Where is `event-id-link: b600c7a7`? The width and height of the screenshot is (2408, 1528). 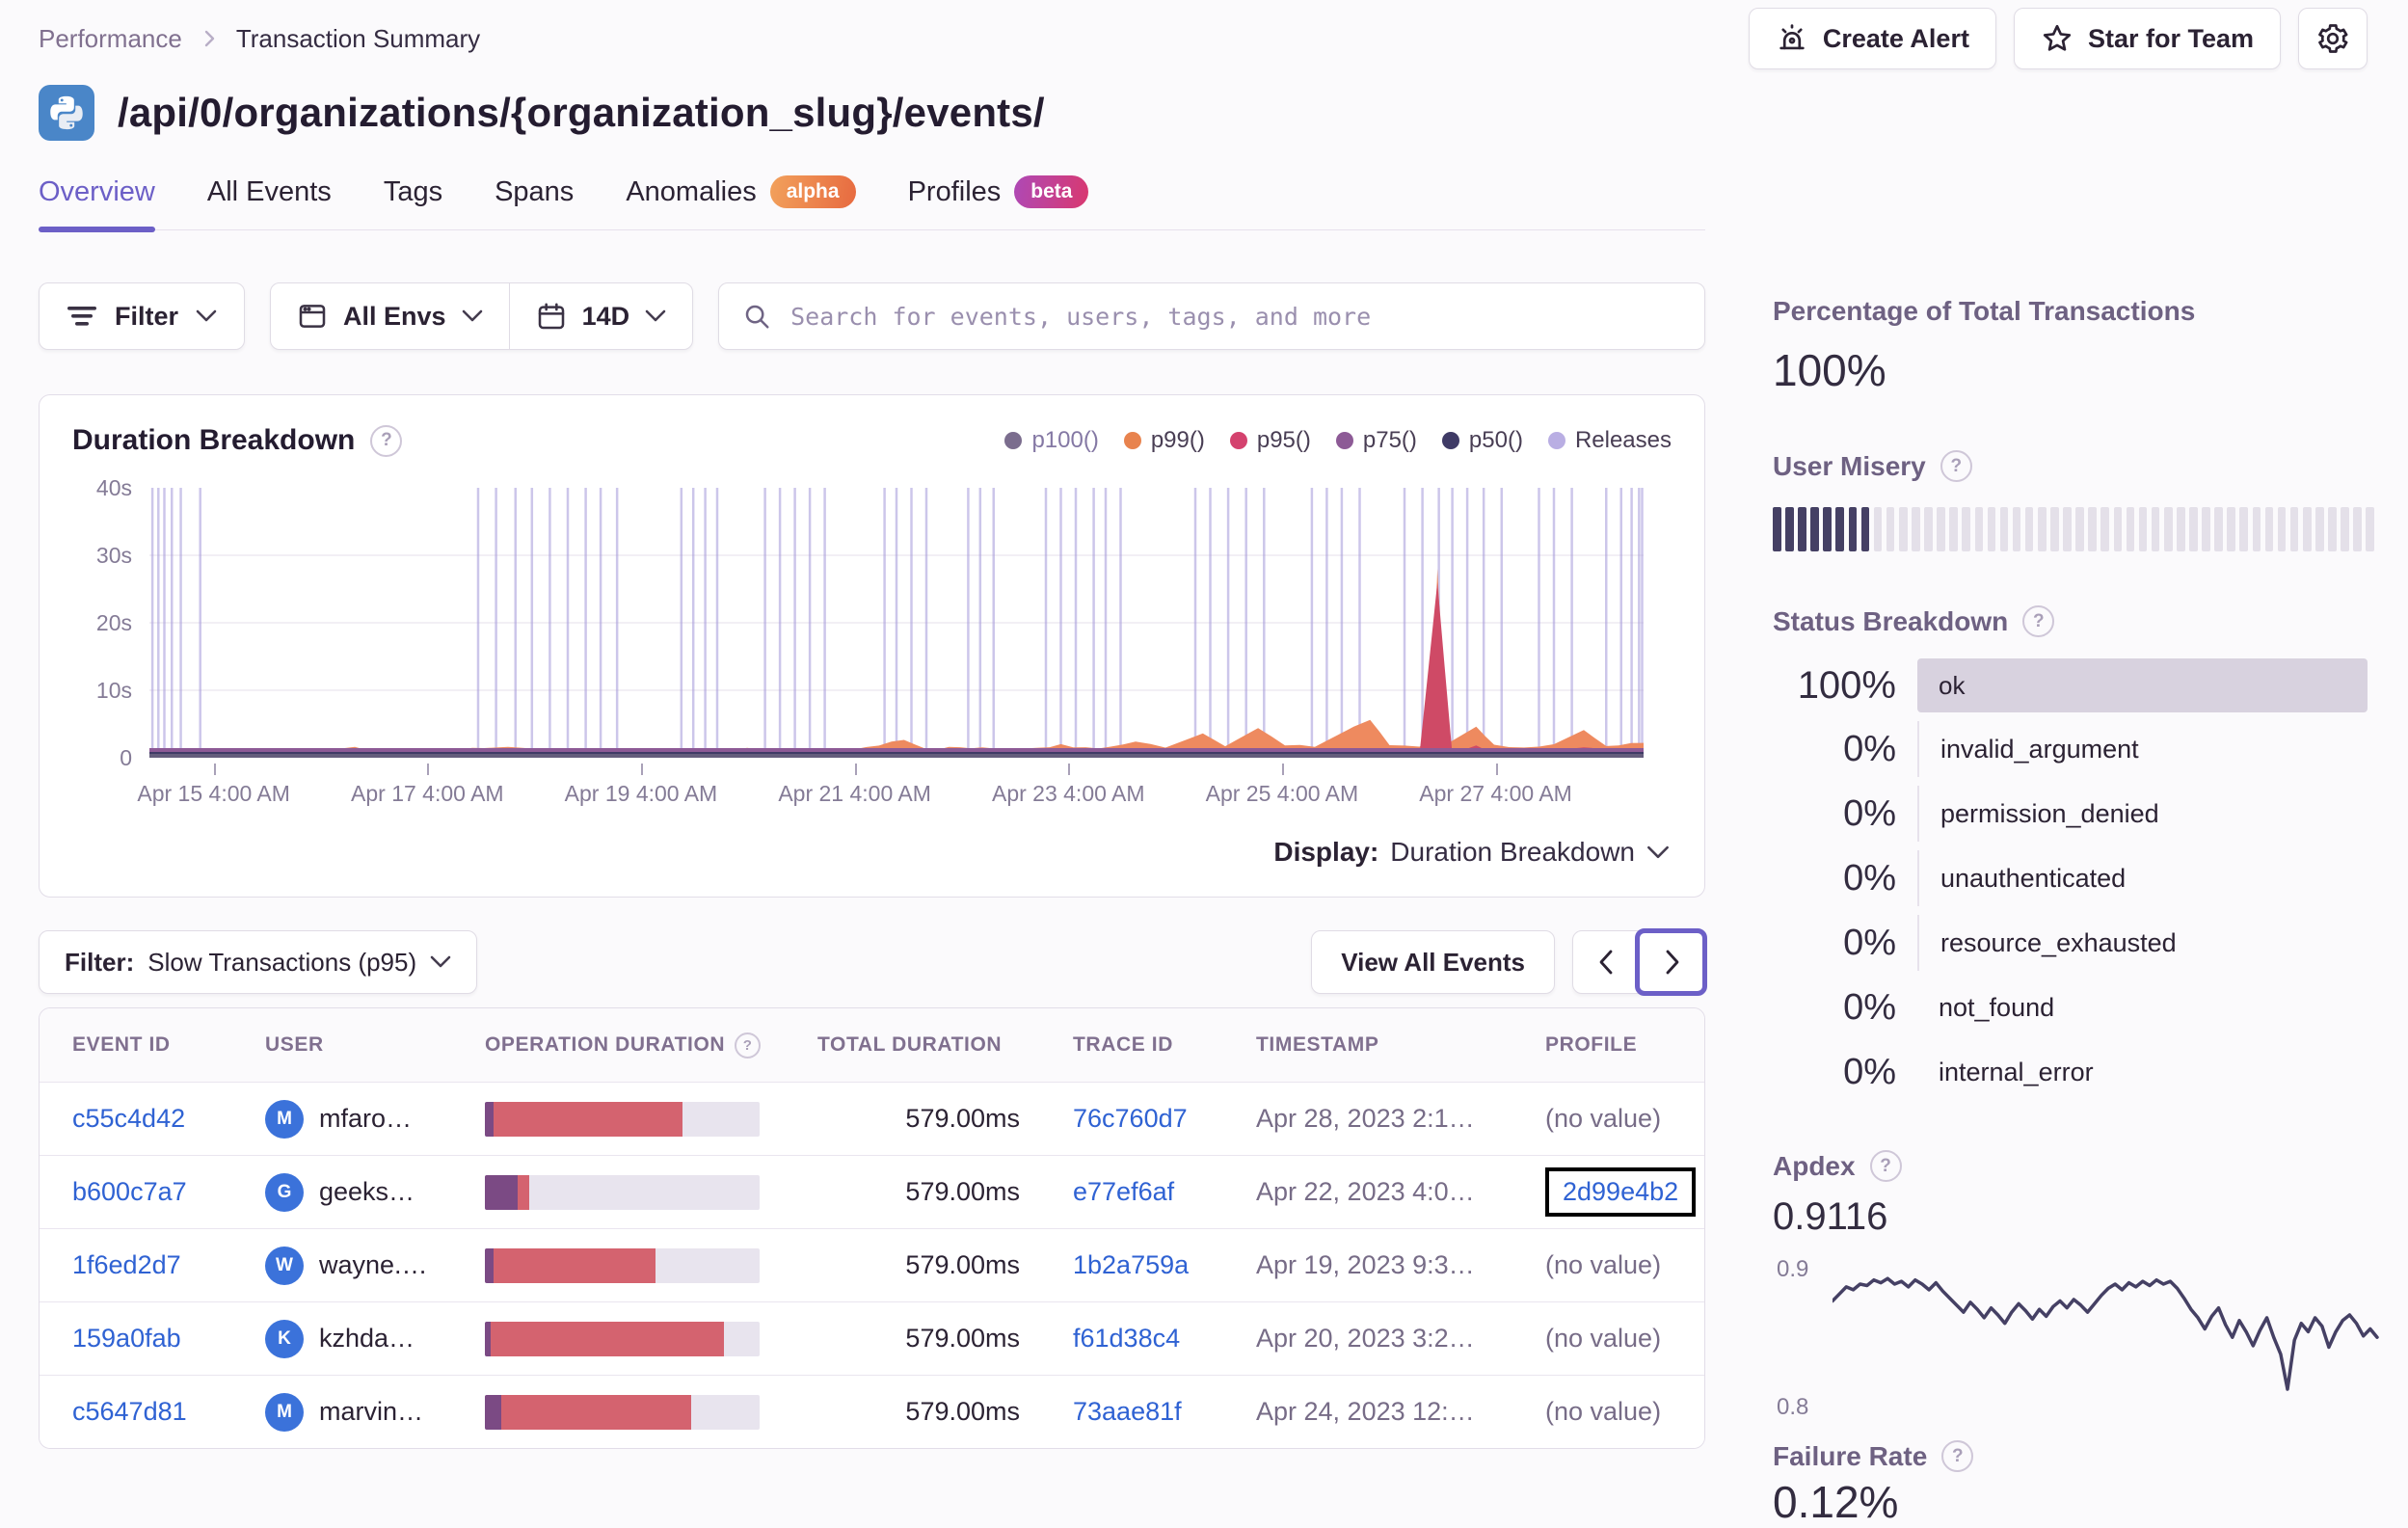 event-id-link: b600c7a7 is located at coordinates (129, 1191).